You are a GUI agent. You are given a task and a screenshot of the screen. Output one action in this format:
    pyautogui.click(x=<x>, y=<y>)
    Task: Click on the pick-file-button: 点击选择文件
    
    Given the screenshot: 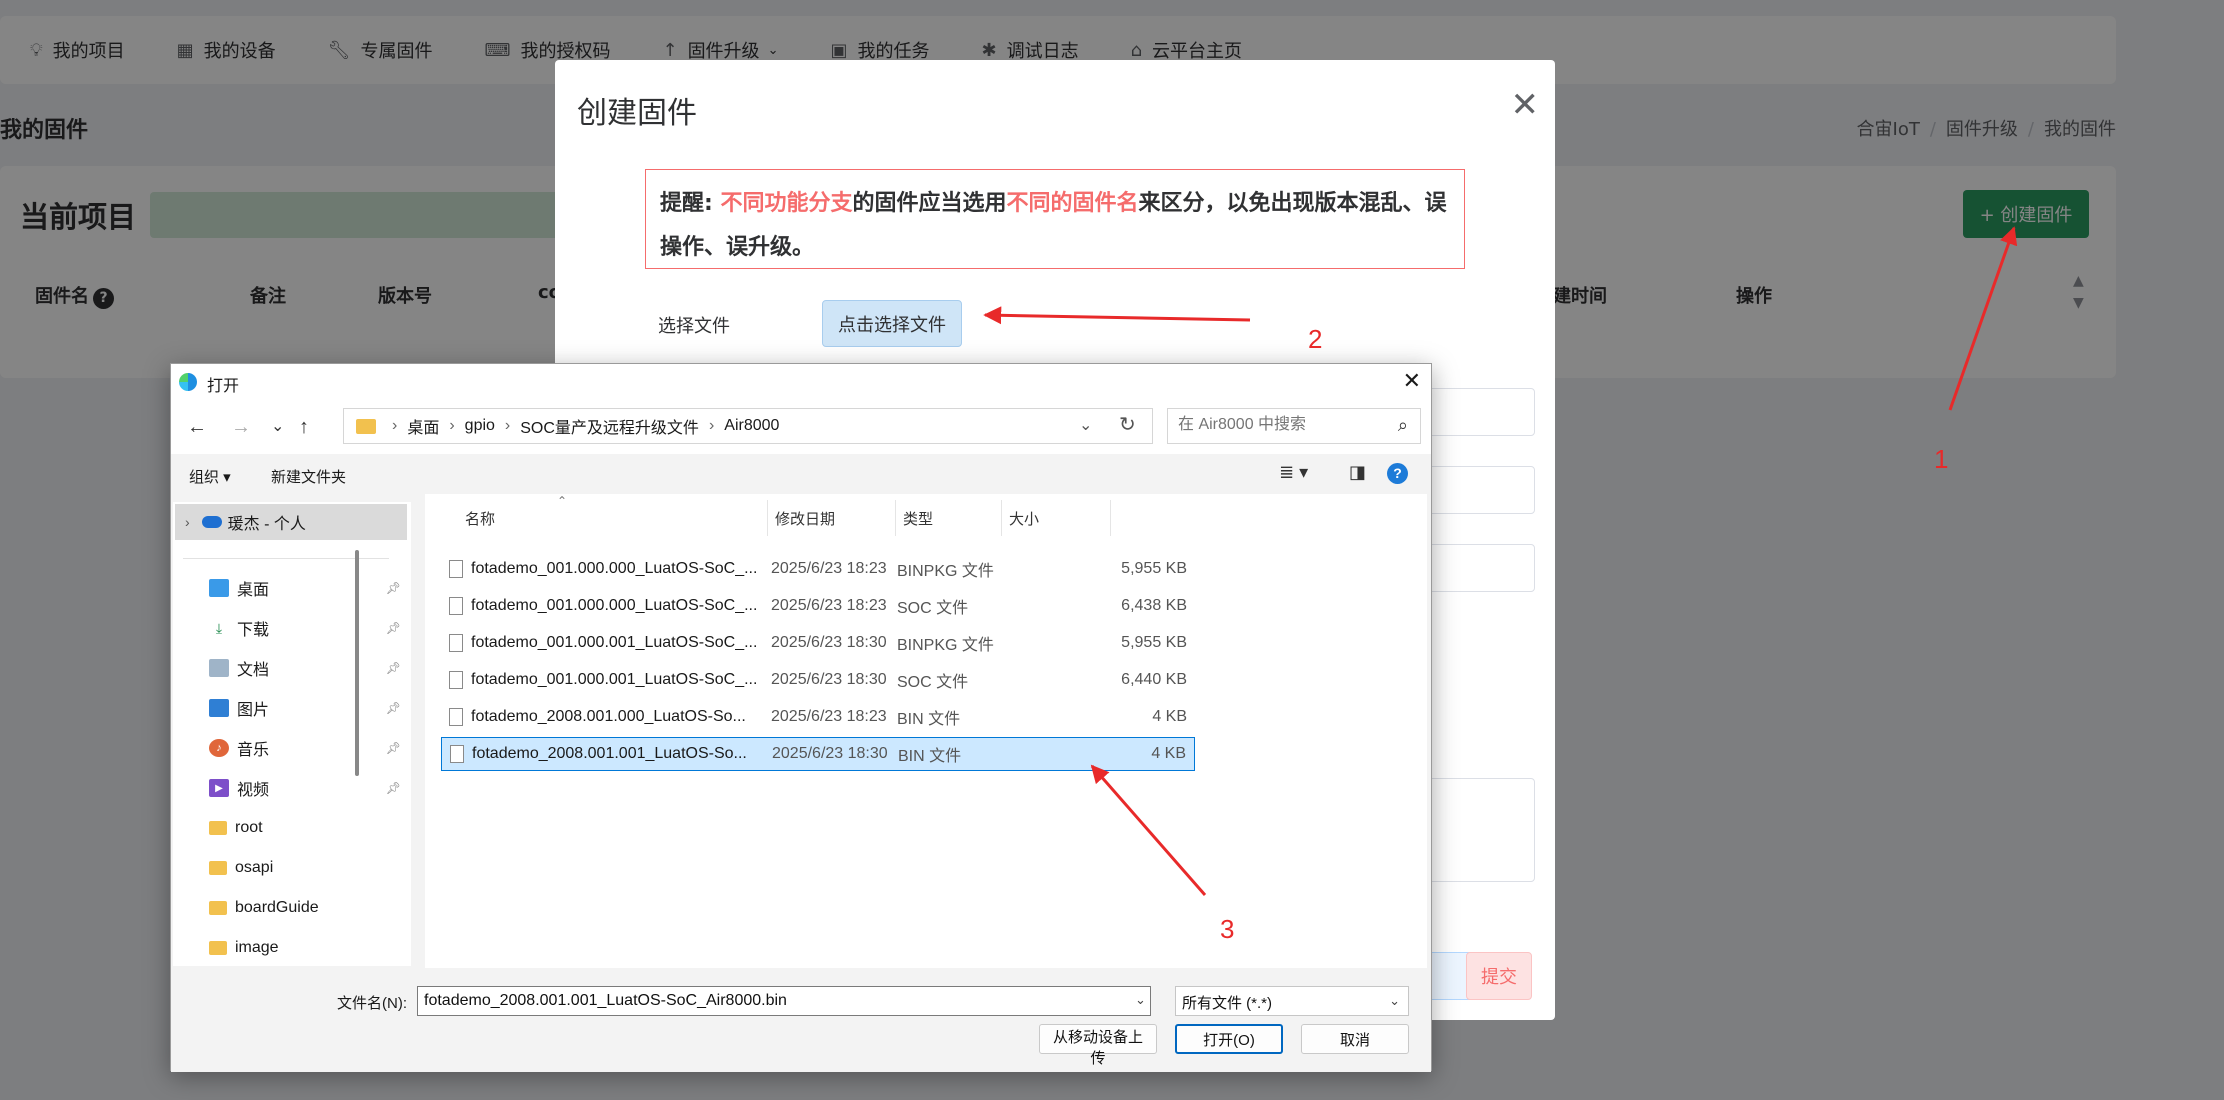 What is the action you would take?
    pyautogui.click(x=892, y=323)
    